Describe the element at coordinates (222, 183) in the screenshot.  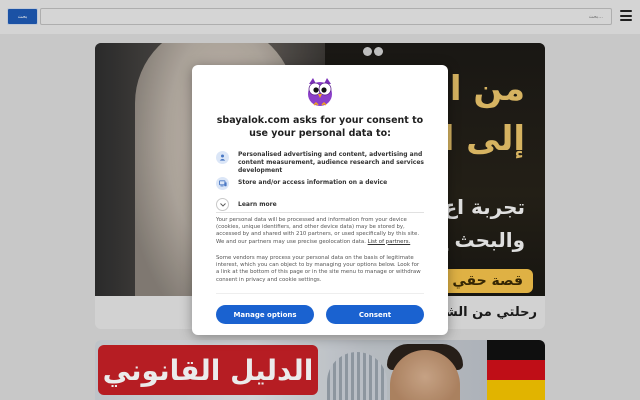
I see `device-icon` at that location.